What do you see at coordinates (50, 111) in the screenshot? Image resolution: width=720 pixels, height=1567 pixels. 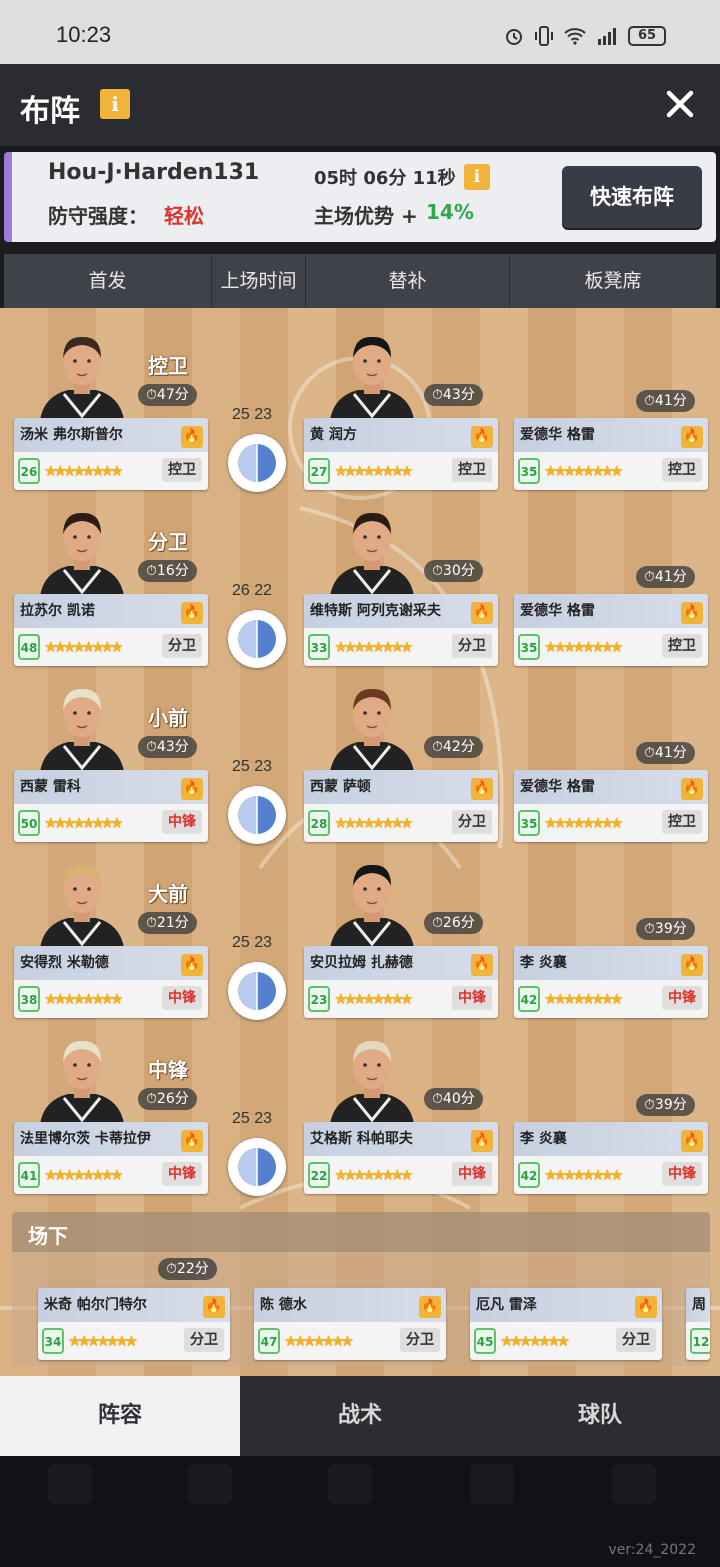 I see `page-title: 布阵` at bounding box center [50, 111].